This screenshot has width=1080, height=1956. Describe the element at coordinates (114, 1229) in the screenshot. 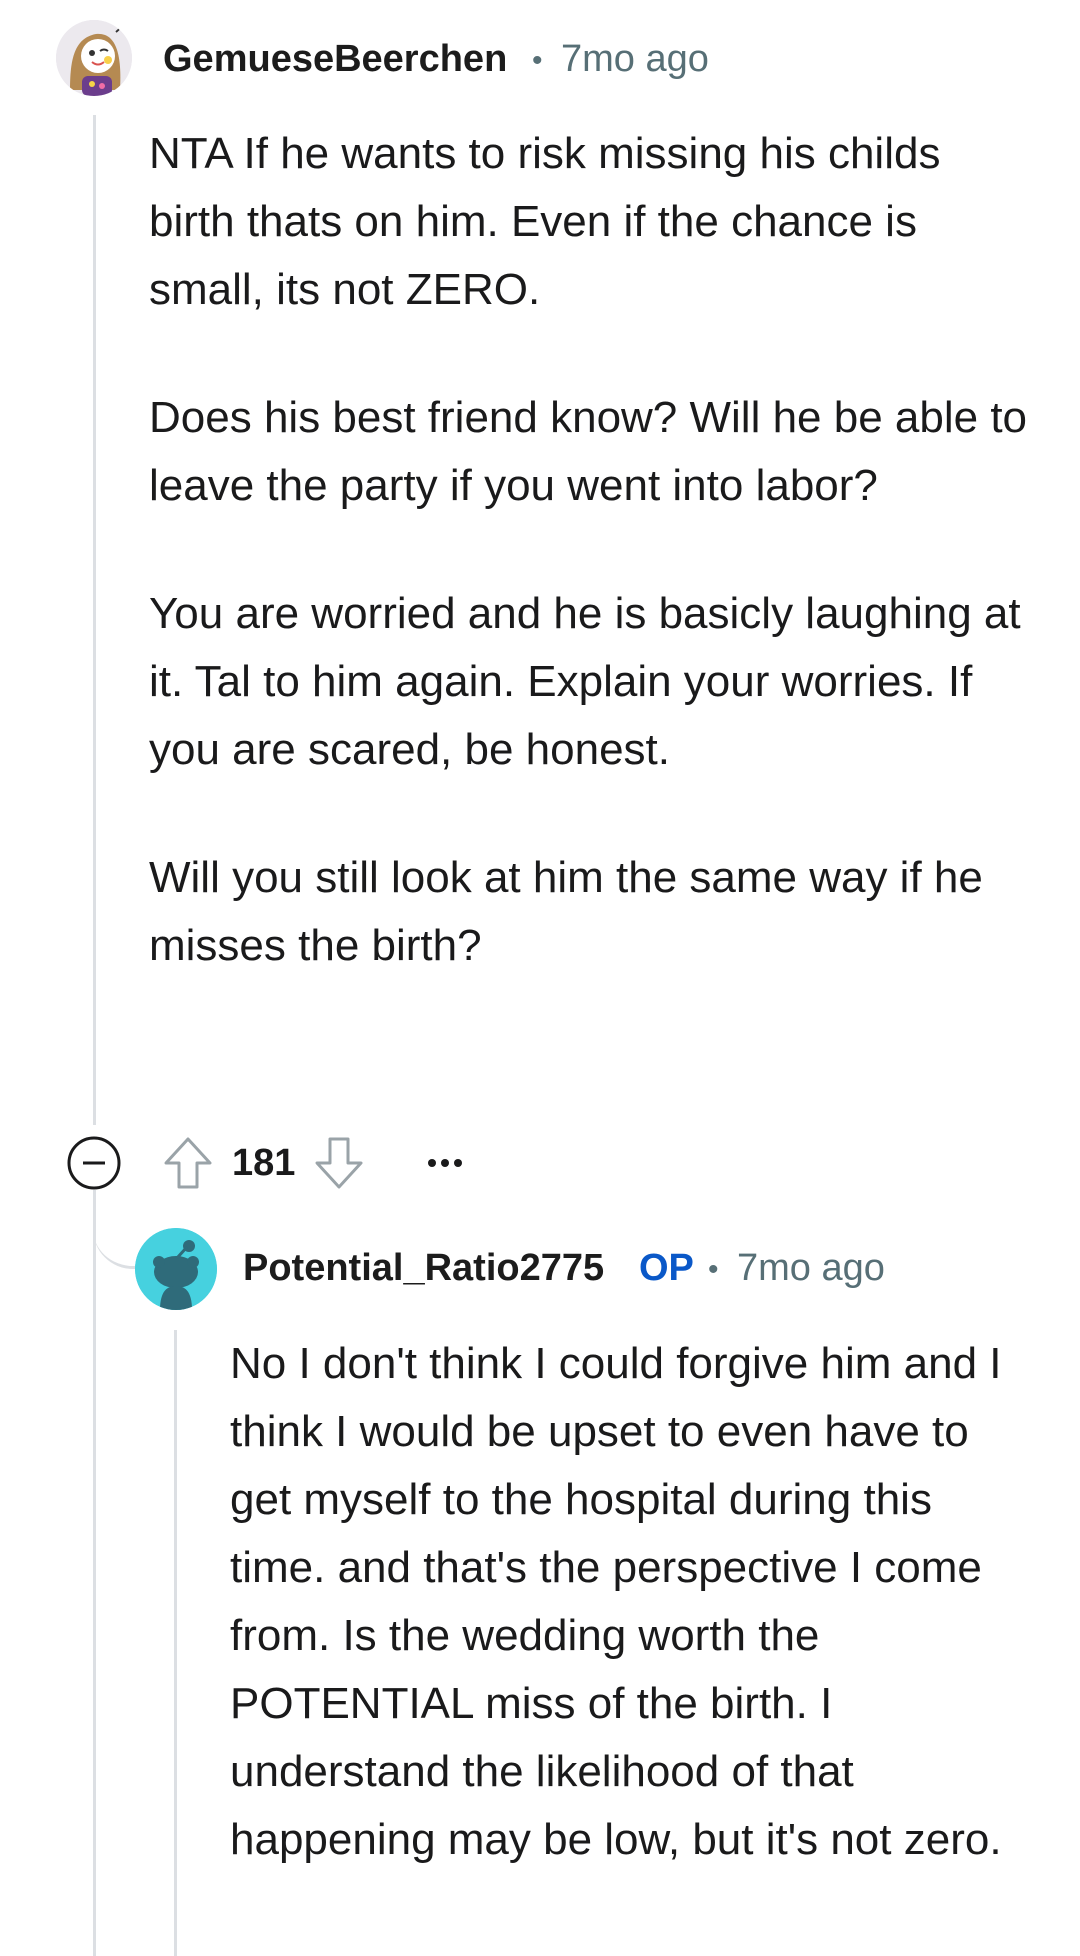

I see `reply-connector` at that location.